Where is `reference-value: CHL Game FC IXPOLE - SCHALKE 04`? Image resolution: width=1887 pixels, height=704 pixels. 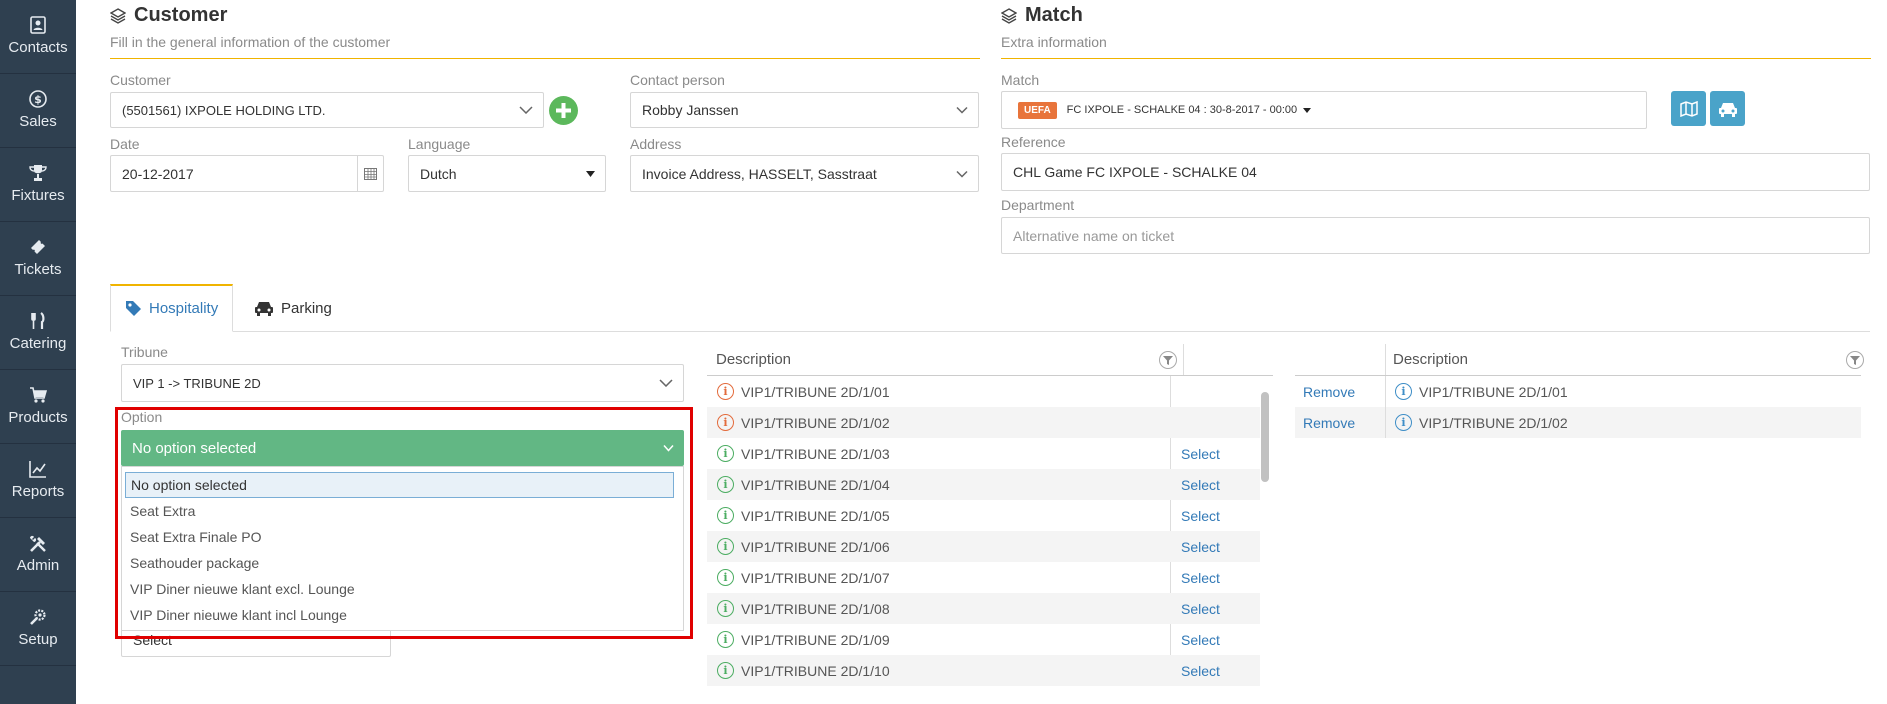 reference-value: CHL Game FC IXPOLE - SCHALKE 04 is located at coordinates (1135, 172).